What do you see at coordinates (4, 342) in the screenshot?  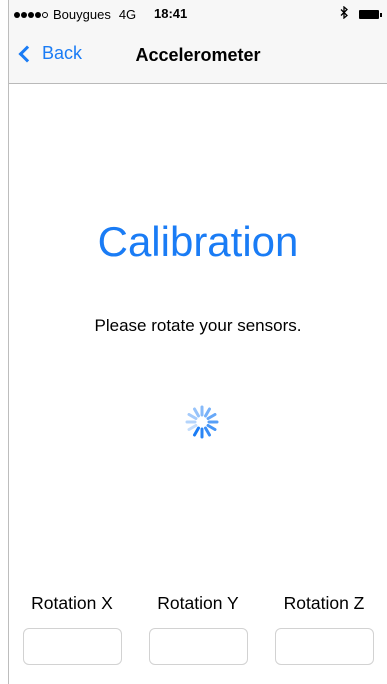 I see `left-edge` at bounding box center [4, 342].